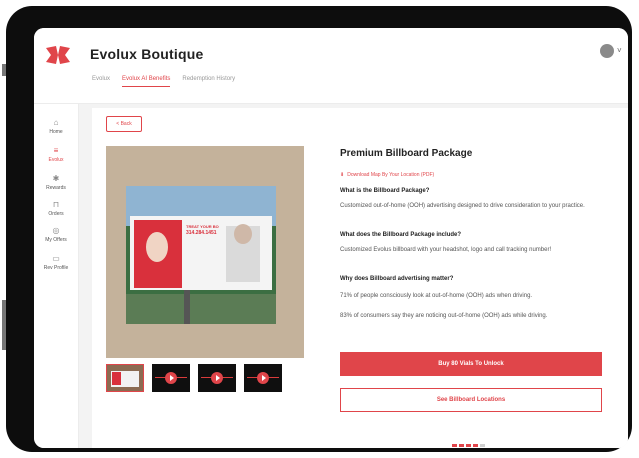 This screenshot has width=639, height=458. What do you see at coordinates (208, 81) in the screenshot?
I see `subnav-history: Redemption History` at bounding box center [208, 81].